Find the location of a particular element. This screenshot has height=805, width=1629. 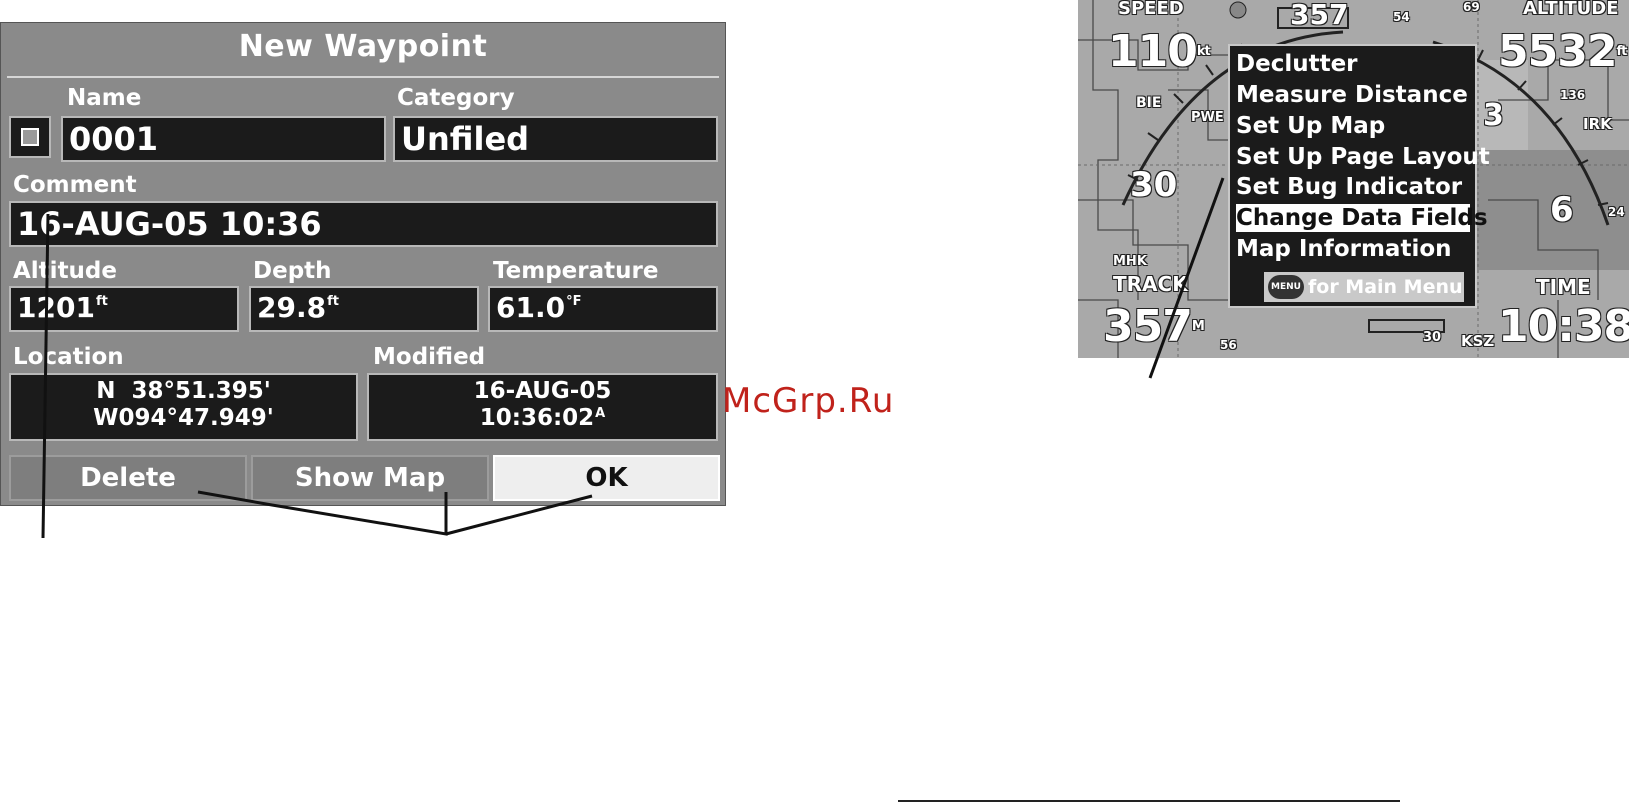

comment-field: 16-AUG-05 10:36 is located at coordinates (363, 224).